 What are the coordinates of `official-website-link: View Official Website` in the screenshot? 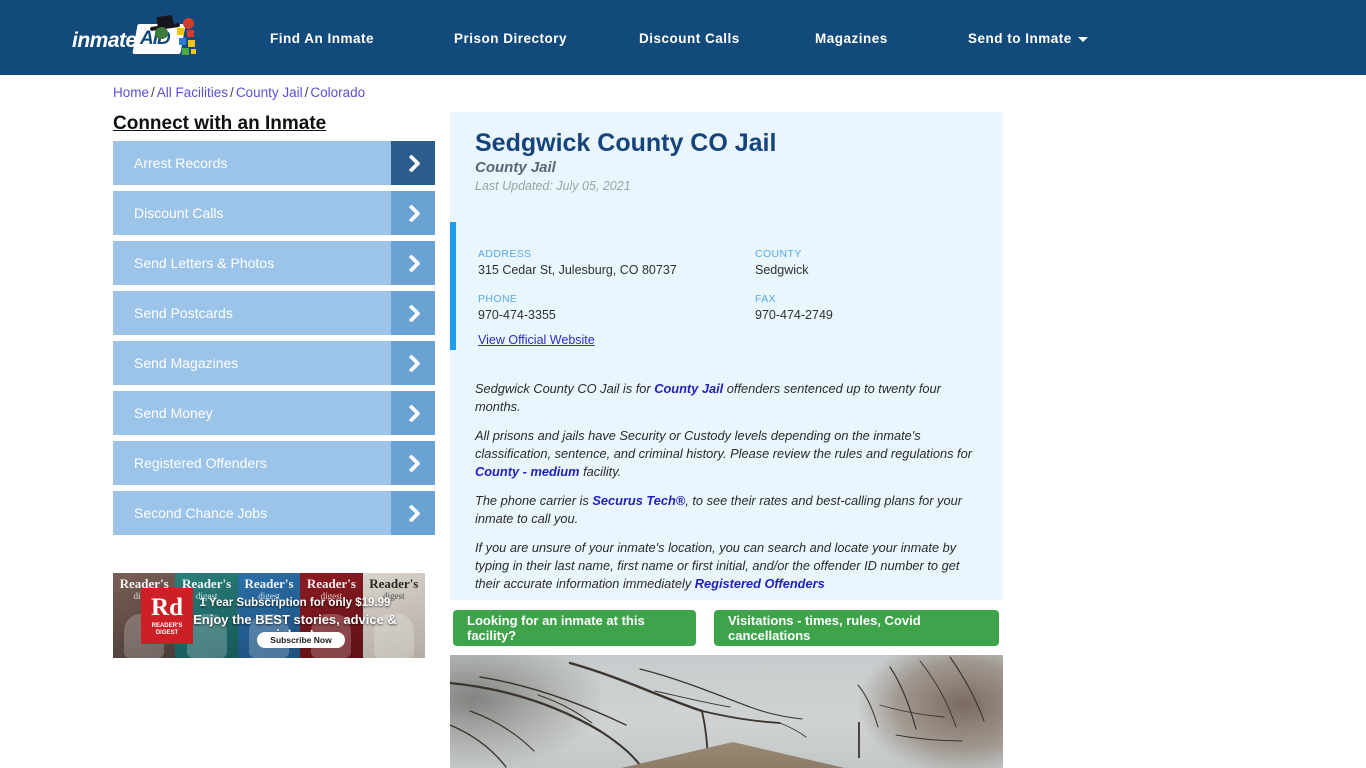 It's located at (536, 340).